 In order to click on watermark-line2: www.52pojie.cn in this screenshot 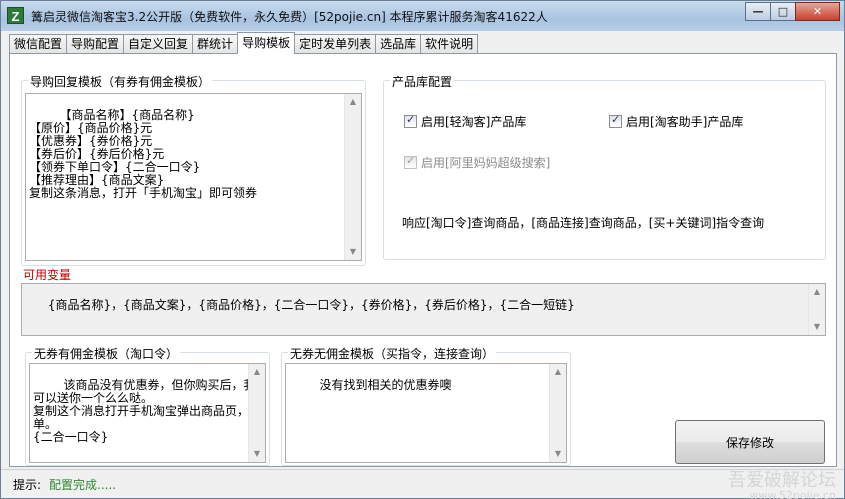, I will do `click(792, 494)`.